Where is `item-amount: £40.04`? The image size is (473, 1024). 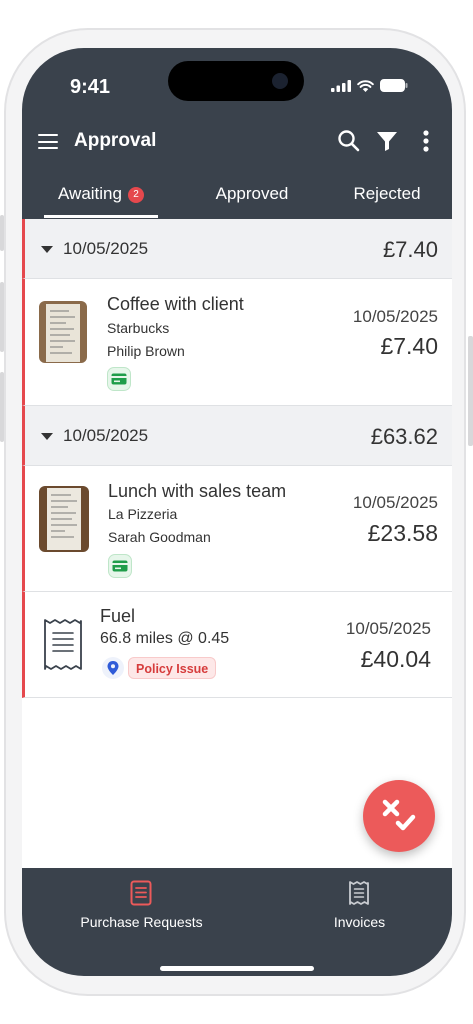 item-amount: £40.04 is located at coordinates (395, 659).